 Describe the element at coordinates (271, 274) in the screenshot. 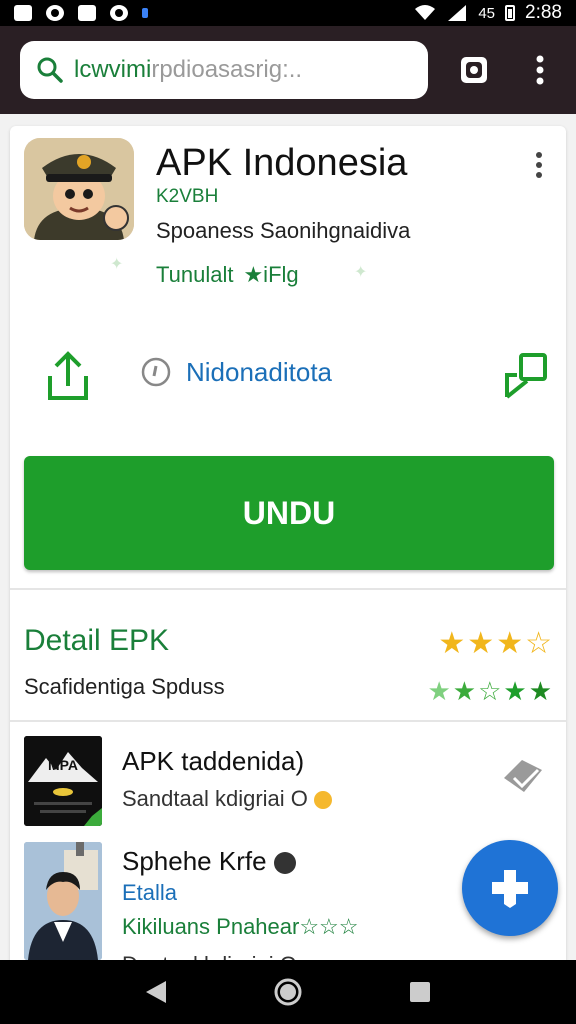

I see `rating-suffix: ★iFlg` at that location.